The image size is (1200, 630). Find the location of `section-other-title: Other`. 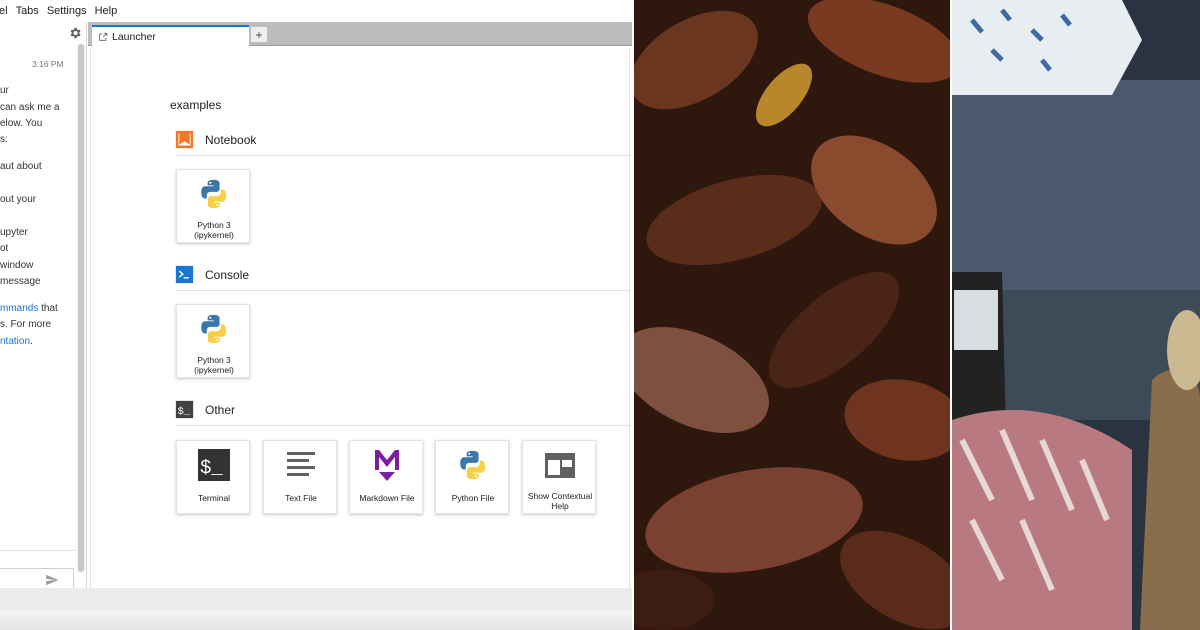

section-other-title: Other is located at coordinates (220, 409).